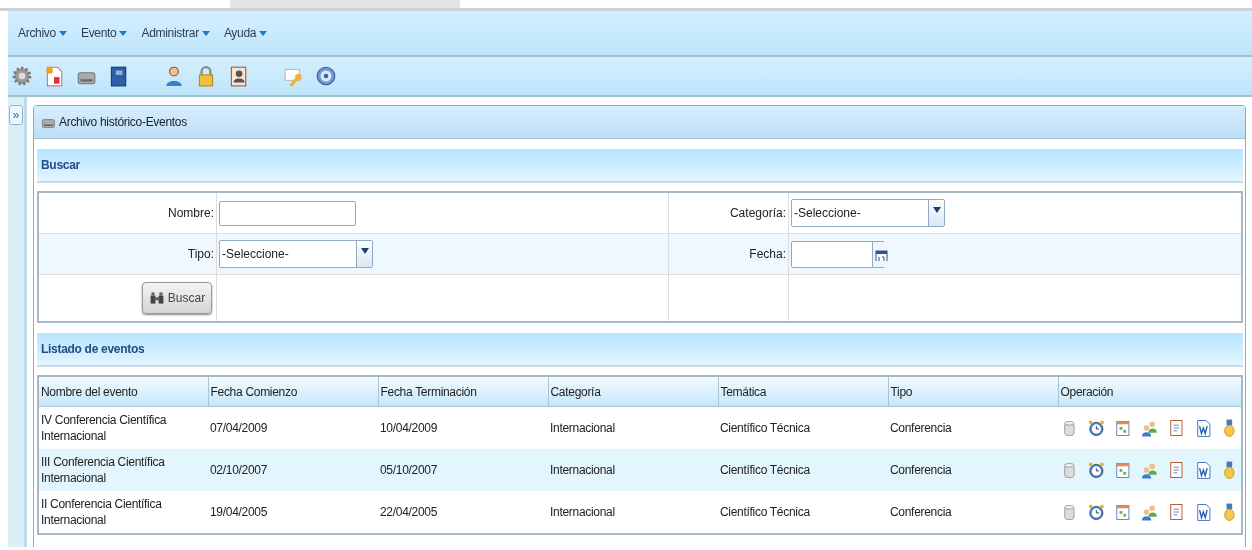 The height and width of the screenshot is (550, 1252). I want to click on column-header: Tipo, so click(973, 391).